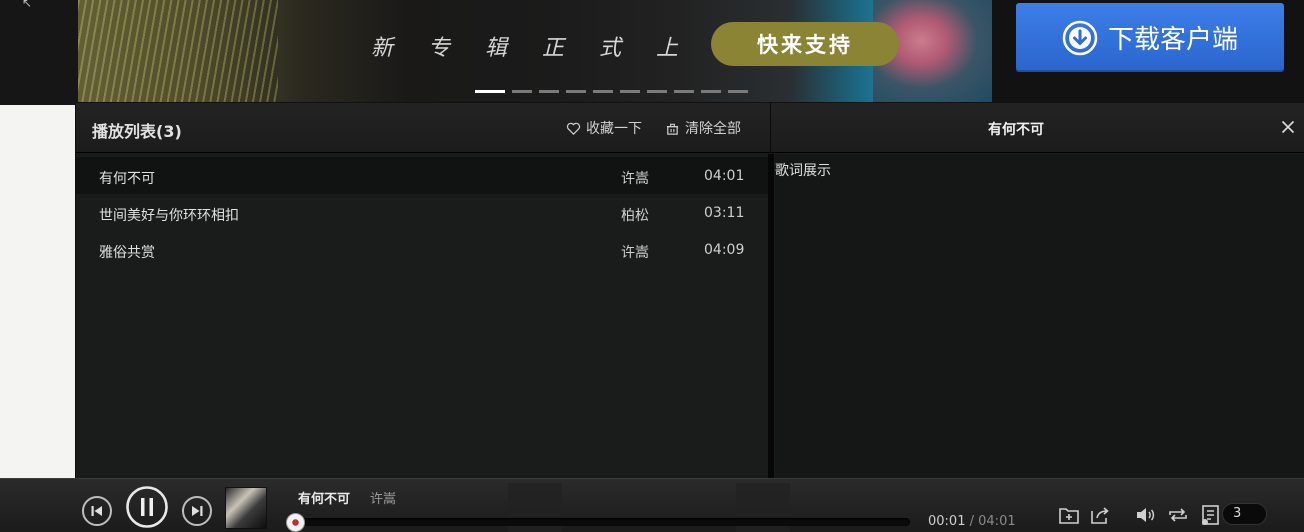  Describe the element at coordinates (246, 508) in the screenshot. I see `album-cover` at that location.